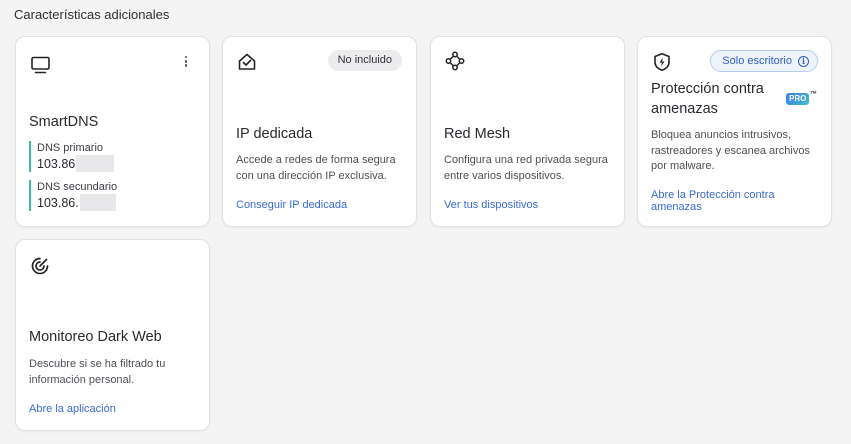  I want to click on pro-badge: PRO, so click(798, 99).